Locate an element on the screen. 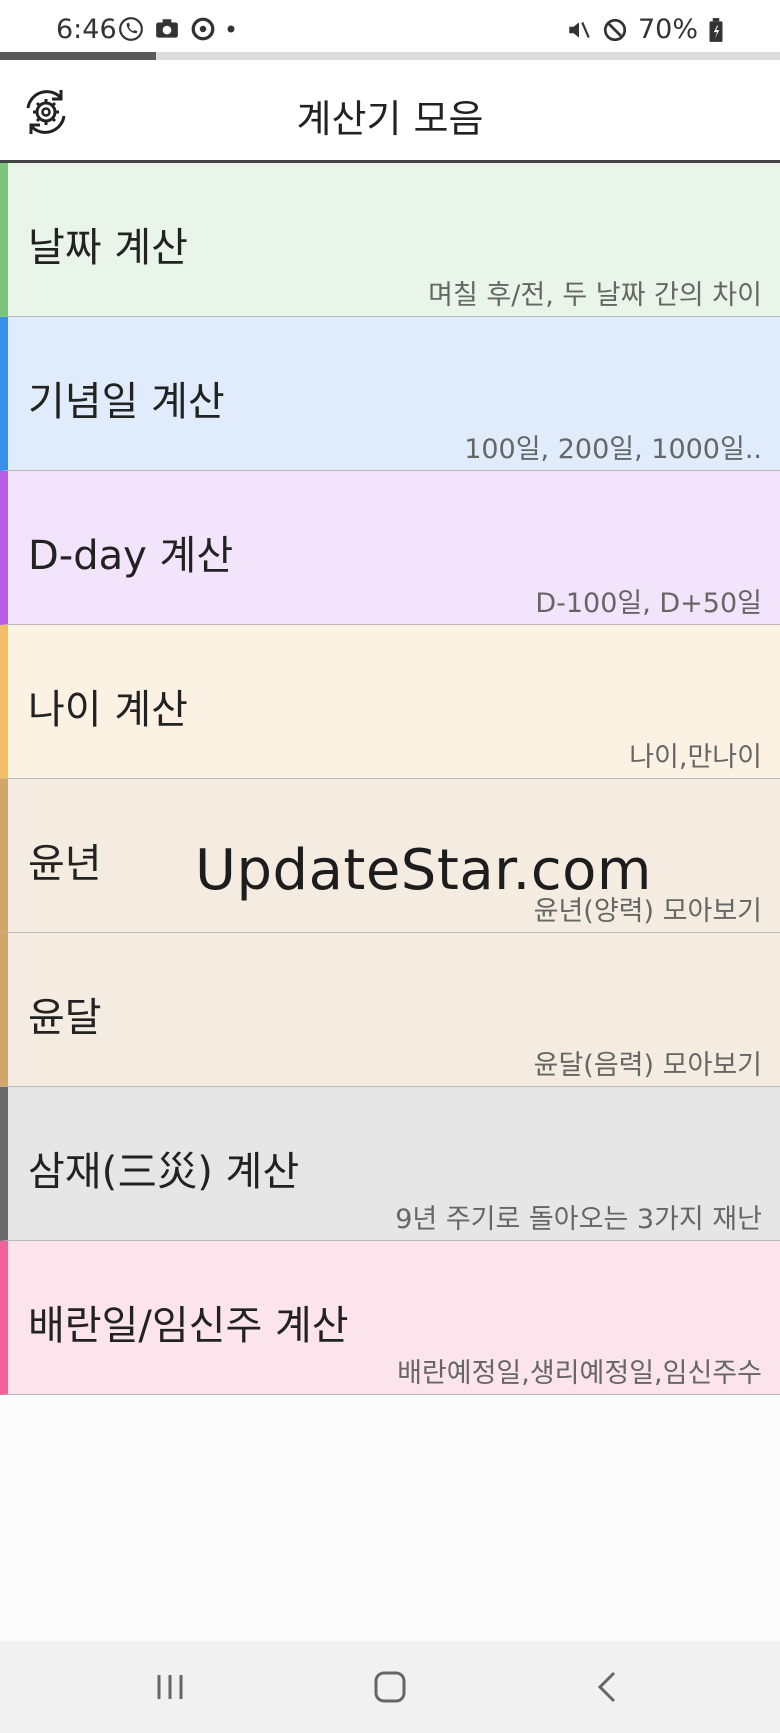 Image resolution: width=780 pixels, height=1733 pixels. item-title: 윤달 is located at coordinates (65, 1018).